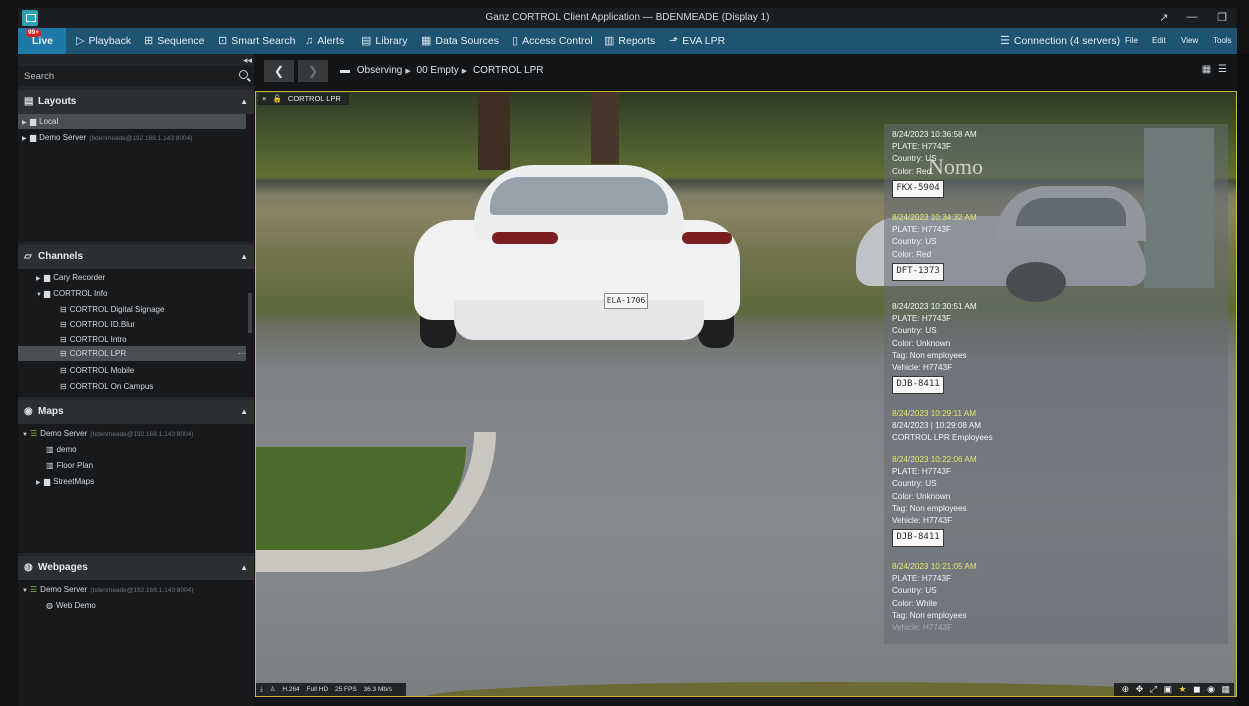  Describe the element at coordinates (136, 257) in the screenshot. I see `section-channels-header: ▱ Channels ▲` at that location.